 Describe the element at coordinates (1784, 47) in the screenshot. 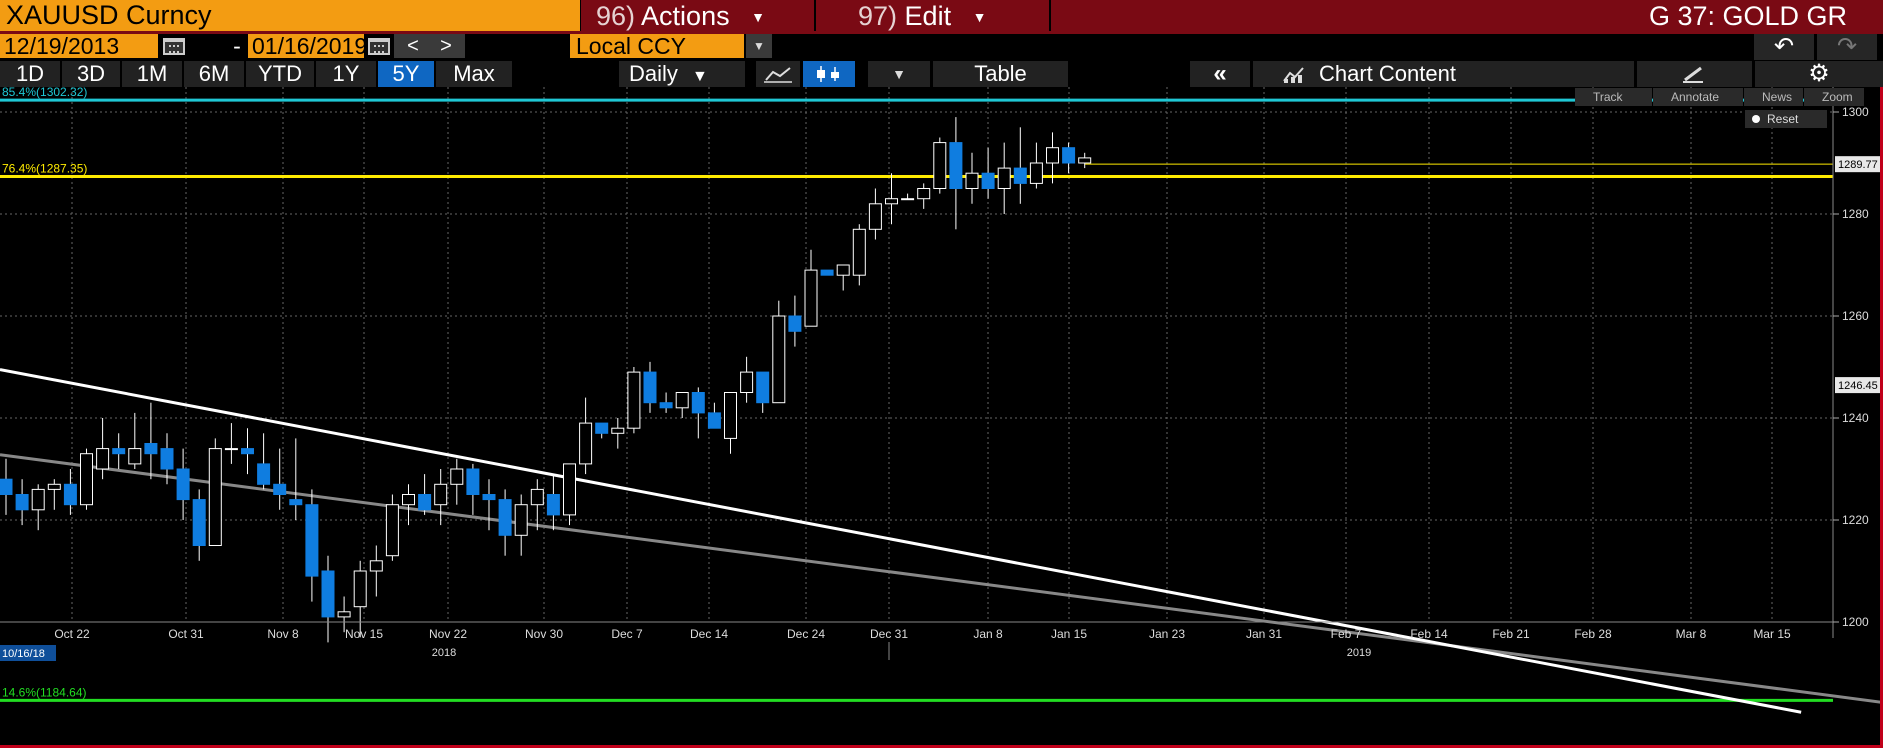

I see `undo-button: ↶` at that location.